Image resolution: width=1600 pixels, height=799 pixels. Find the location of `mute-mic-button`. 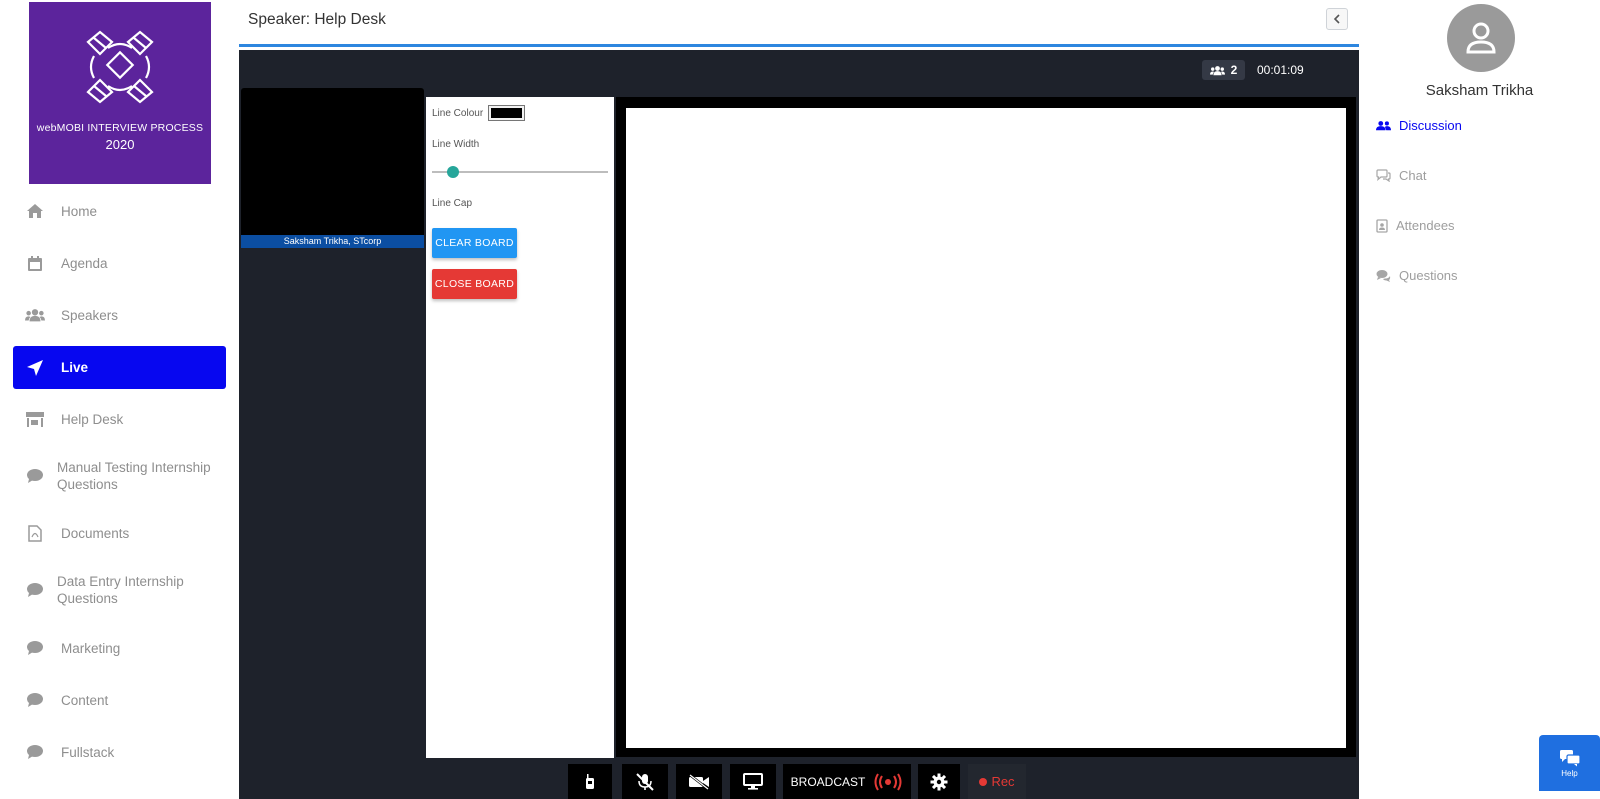

mute-mic-button is located at coordinates (645, 781).